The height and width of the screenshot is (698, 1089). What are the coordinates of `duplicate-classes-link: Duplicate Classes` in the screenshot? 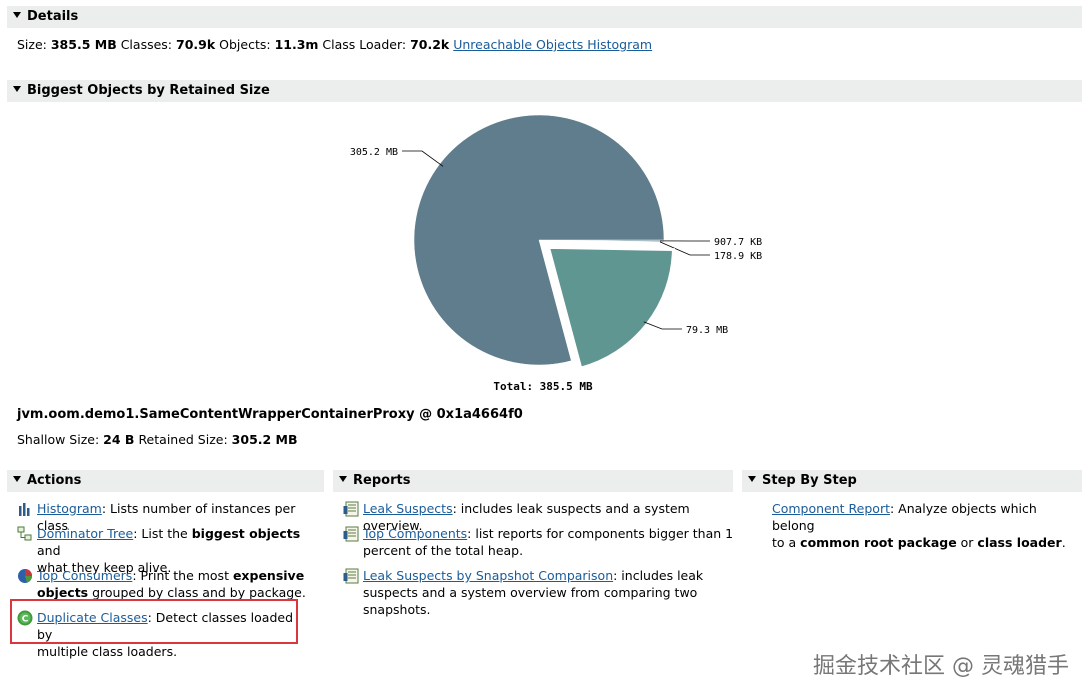 It's located at (92, 617).